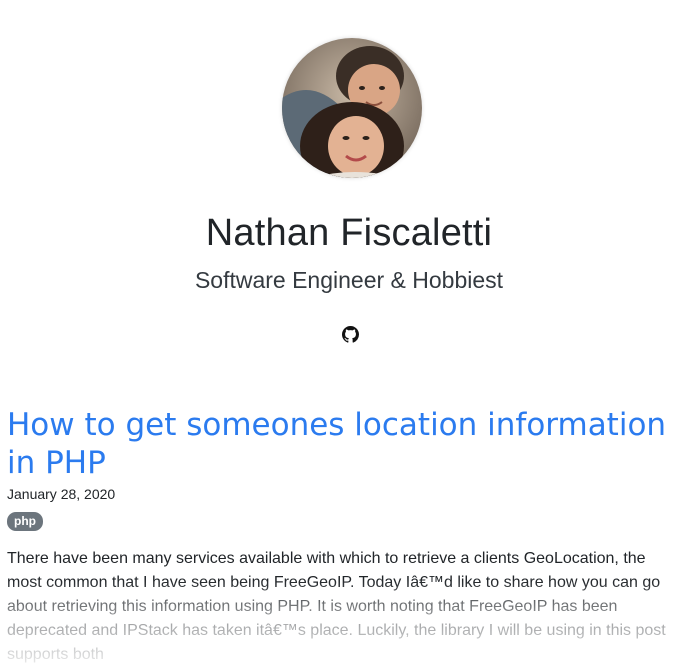  What do you see at coordinates (25, 521) in the screenshot?
I see `tag-badge-php: php` at bounding box center [25, 521].